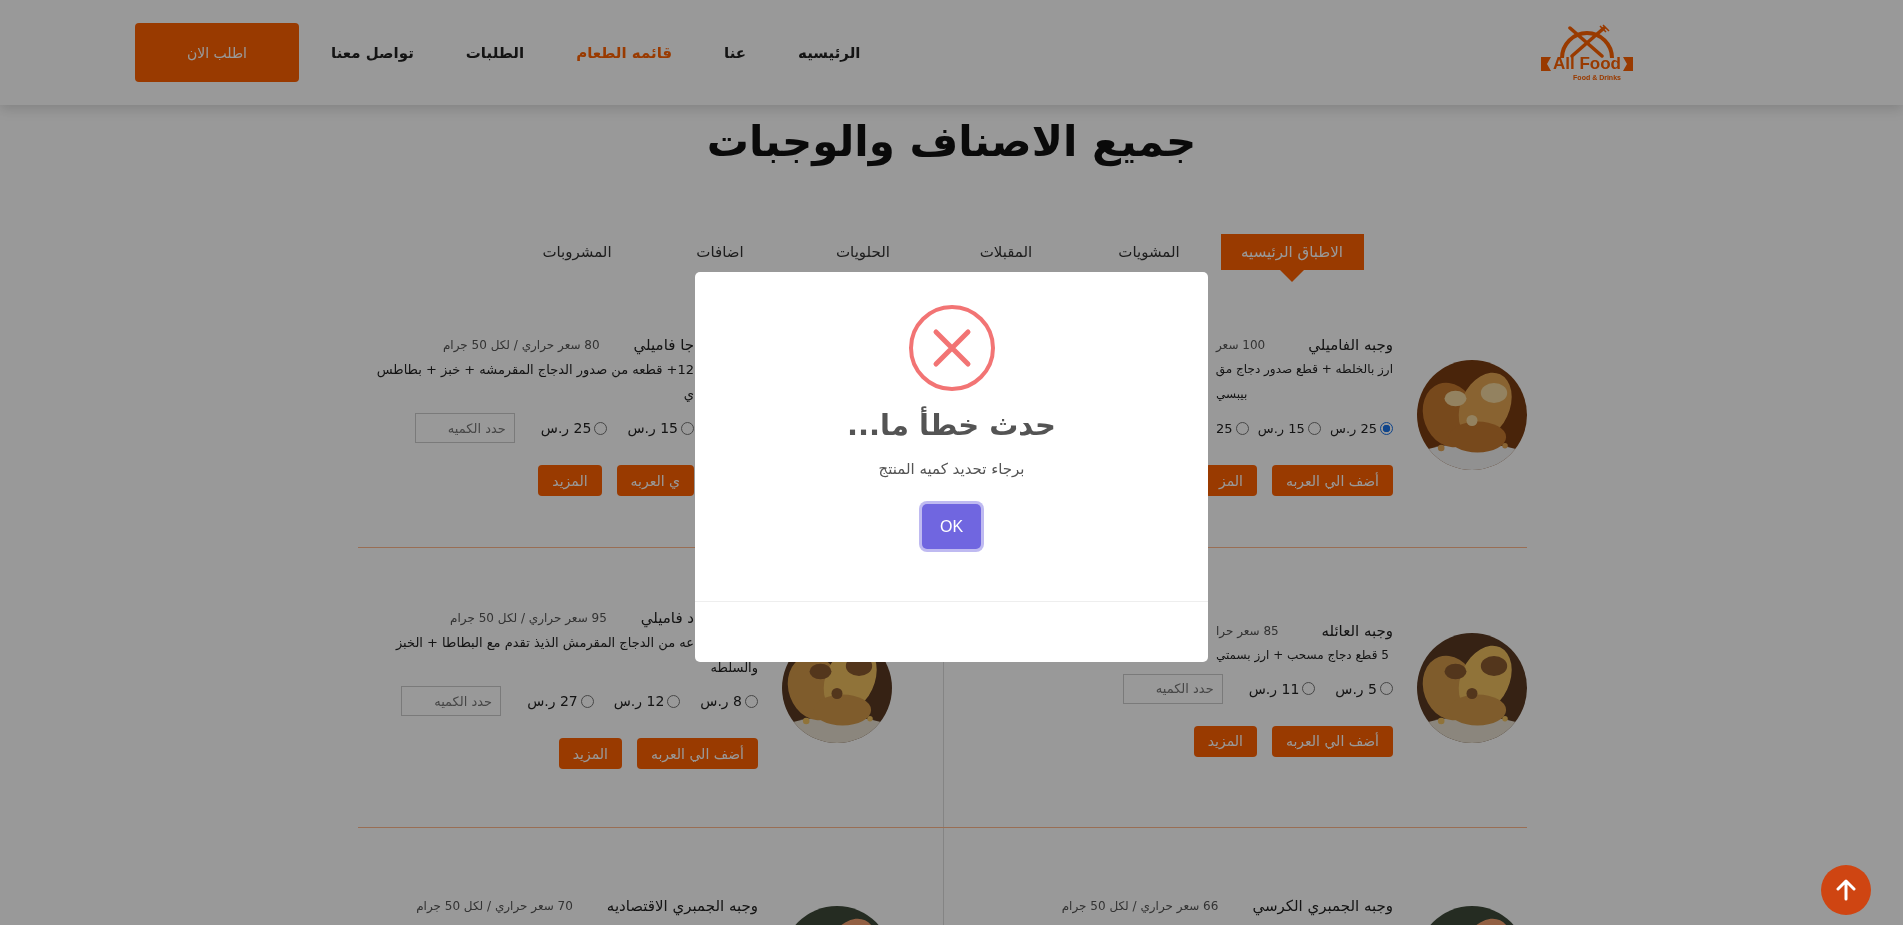  What do you see at coordinates (1231, 480) in the screenshot?
I see `action-button: المز` at bounding box center [1231, 480].